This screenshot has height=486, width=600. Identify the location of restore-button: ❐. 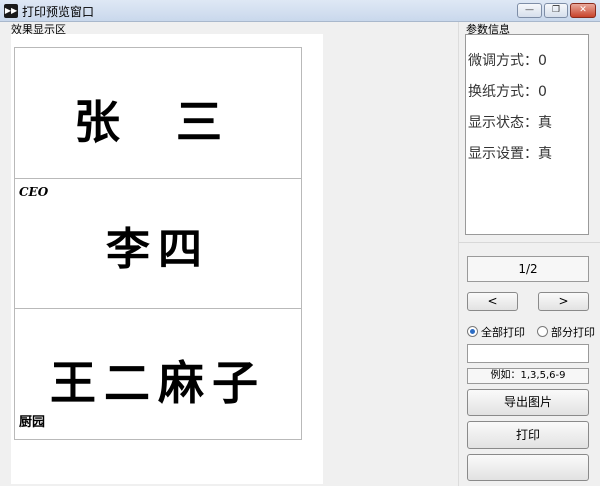
(556, 10).